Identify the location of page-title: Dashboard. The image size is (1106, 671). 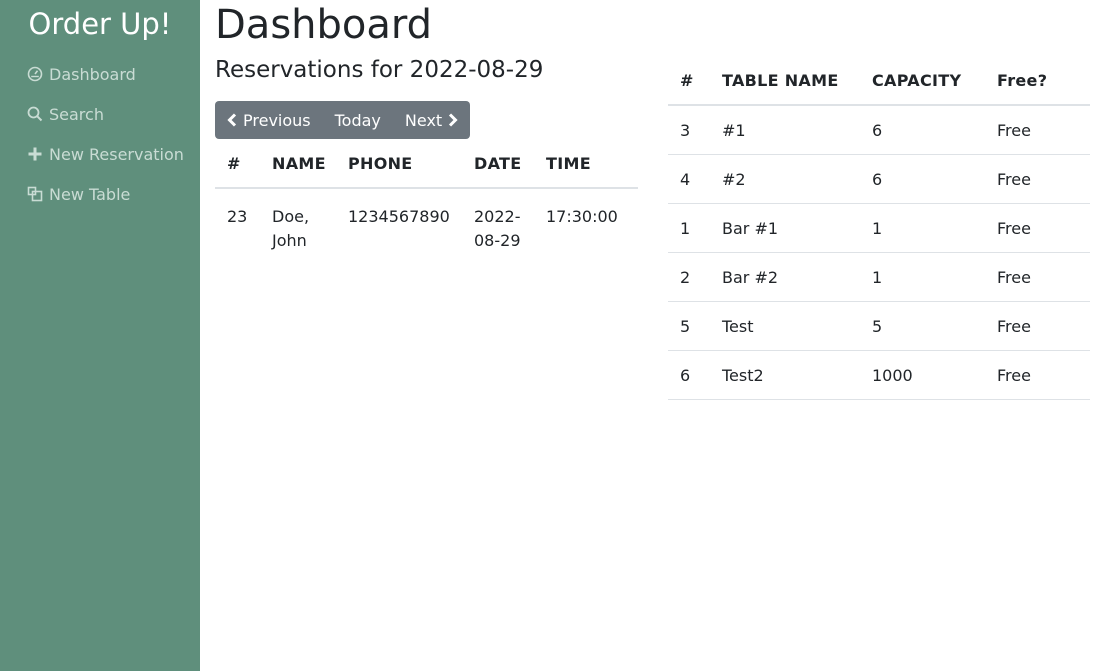
(324, 25).